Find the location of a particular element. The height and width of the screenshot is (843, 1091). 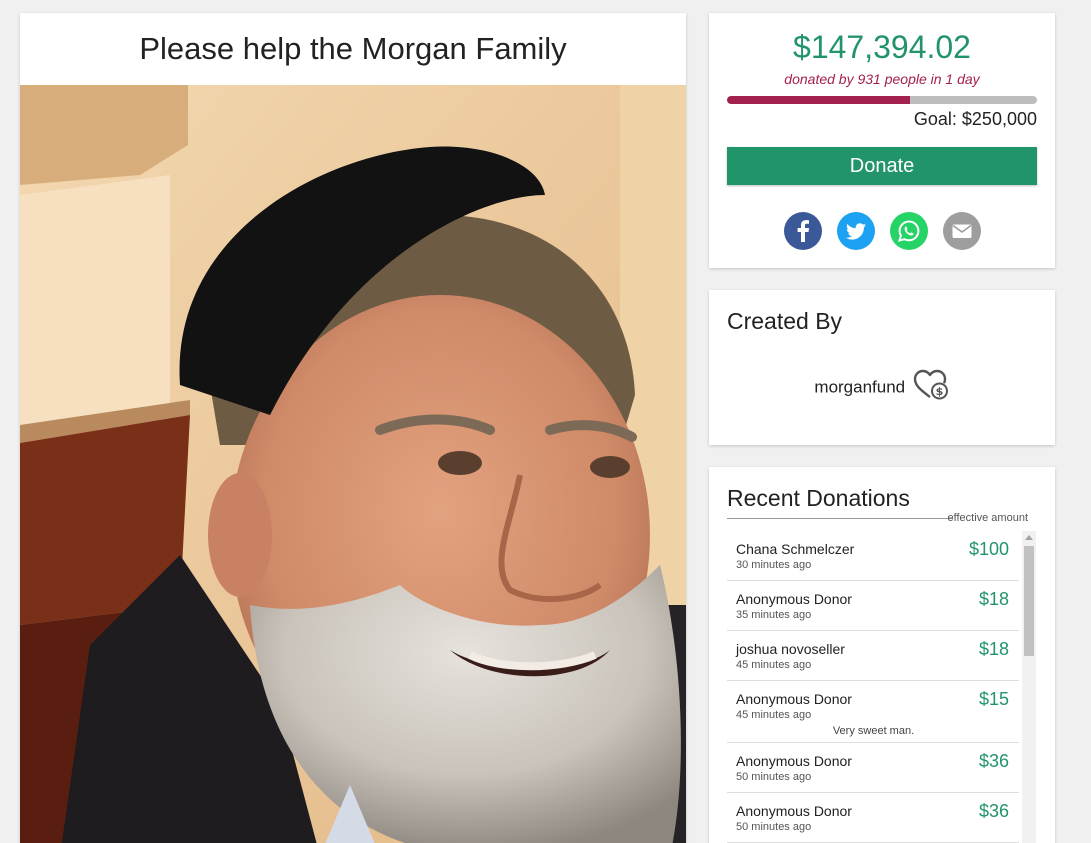

effective-amount-label: effective amount is located at coordinates (987, 518).